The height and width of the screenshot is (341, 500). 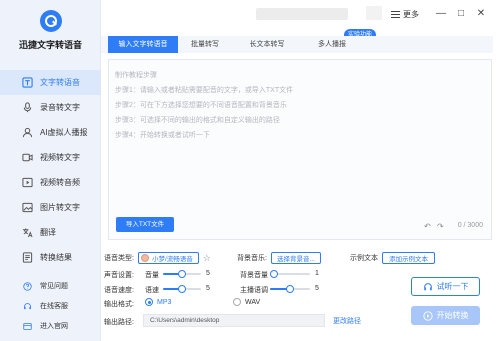 I want to click on text-to-speech-icon, so click(x=27, y=82).